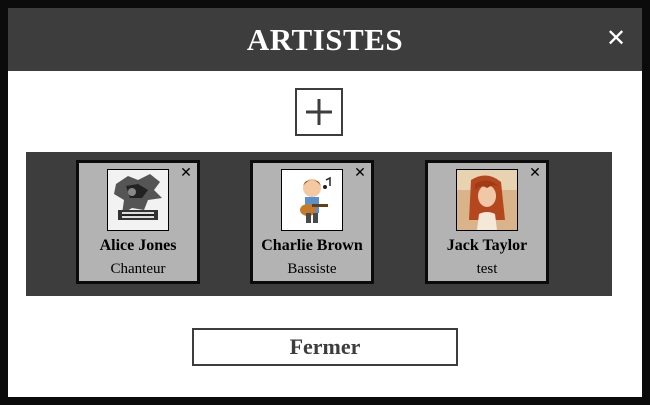 This screenshot has width=650, height=405. I want to click on artist-role: Bassiste, so click(312, 269).